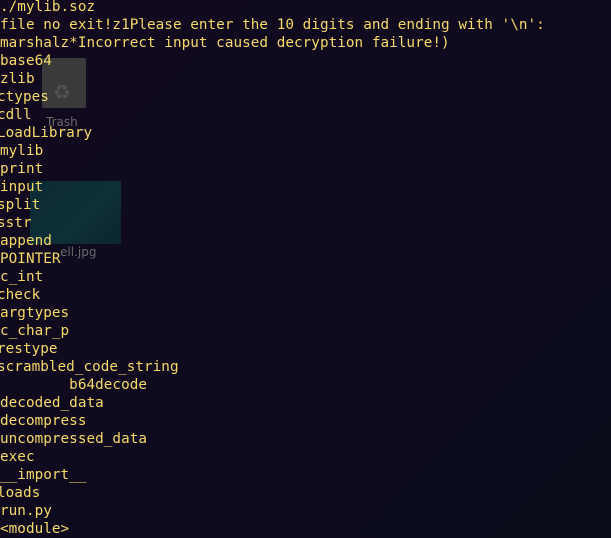  What do you see at coordinates (17, 457) in the screenshot?
I see `terminal-line: exec` at bounding box center [17, 457].